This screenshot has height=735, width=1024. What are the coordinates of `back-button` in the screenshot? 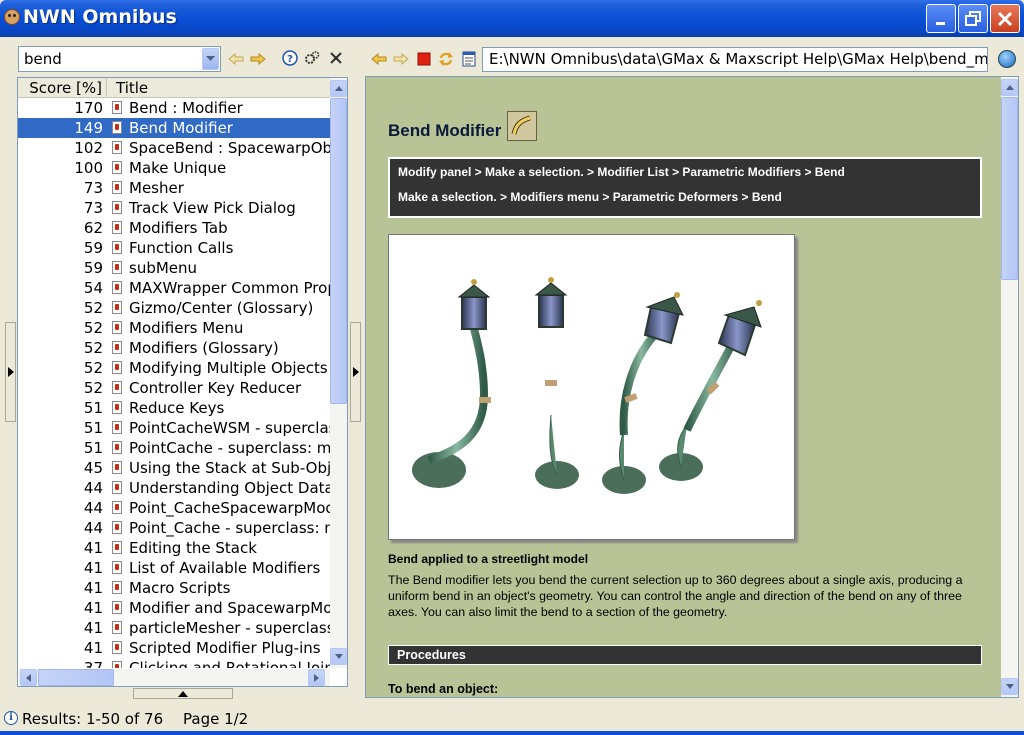 It's located at (236, 59).